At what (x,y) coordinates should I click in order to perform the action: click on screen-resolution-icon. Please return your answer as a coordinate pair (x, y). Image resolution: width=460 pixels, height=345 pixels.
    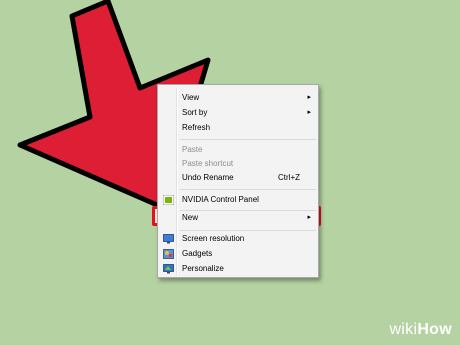
    Looking at the image, I should click on (168, 239).